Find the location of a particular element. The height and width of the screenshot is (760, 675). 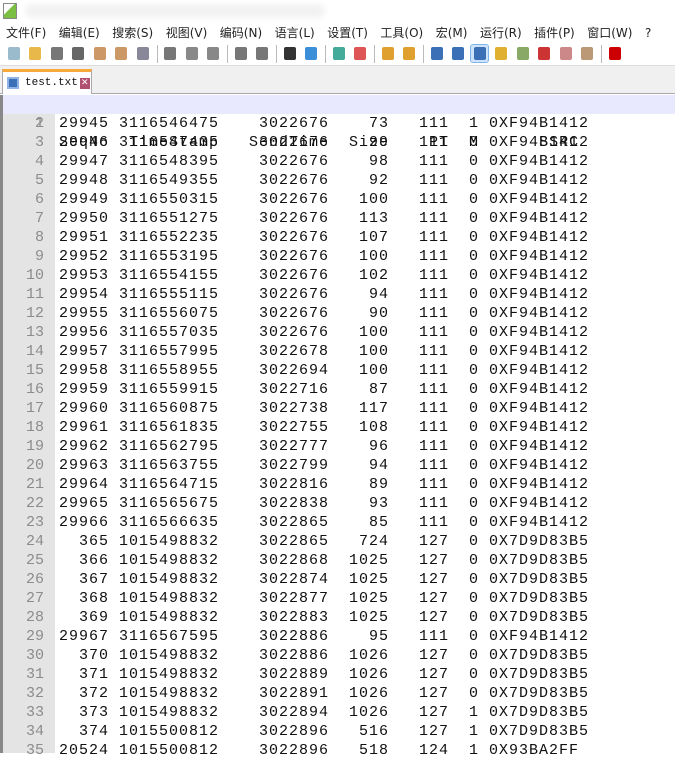

menu-item: 编码(N) is located at coordinates (241, 33).